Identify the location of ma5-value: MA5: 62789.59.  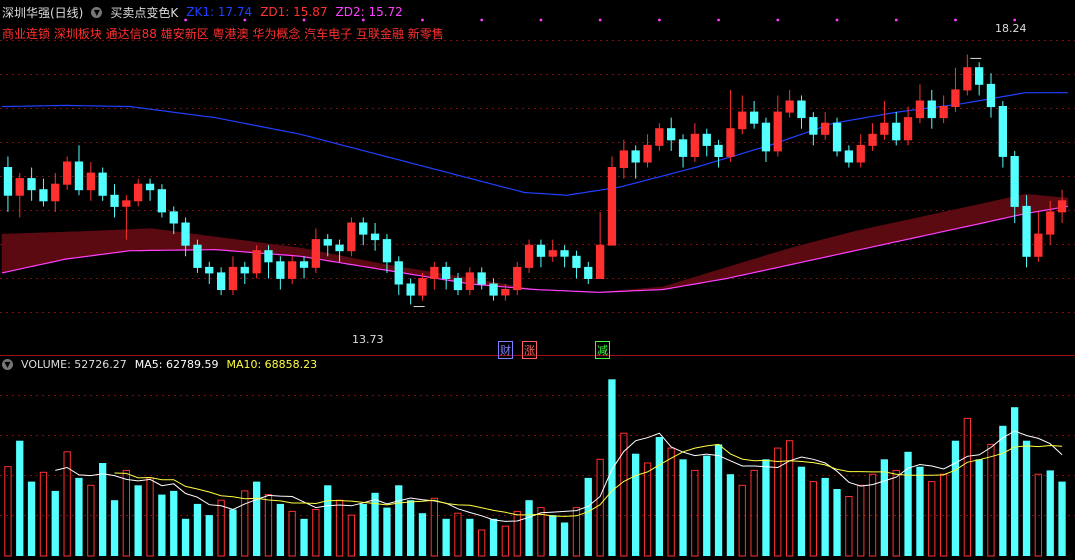
(176, 364).